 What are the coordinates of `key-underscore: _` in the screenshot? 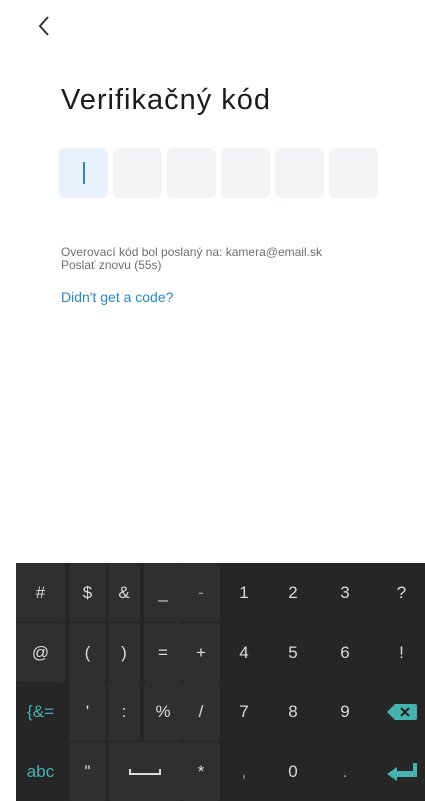 It's located at (163, 592).